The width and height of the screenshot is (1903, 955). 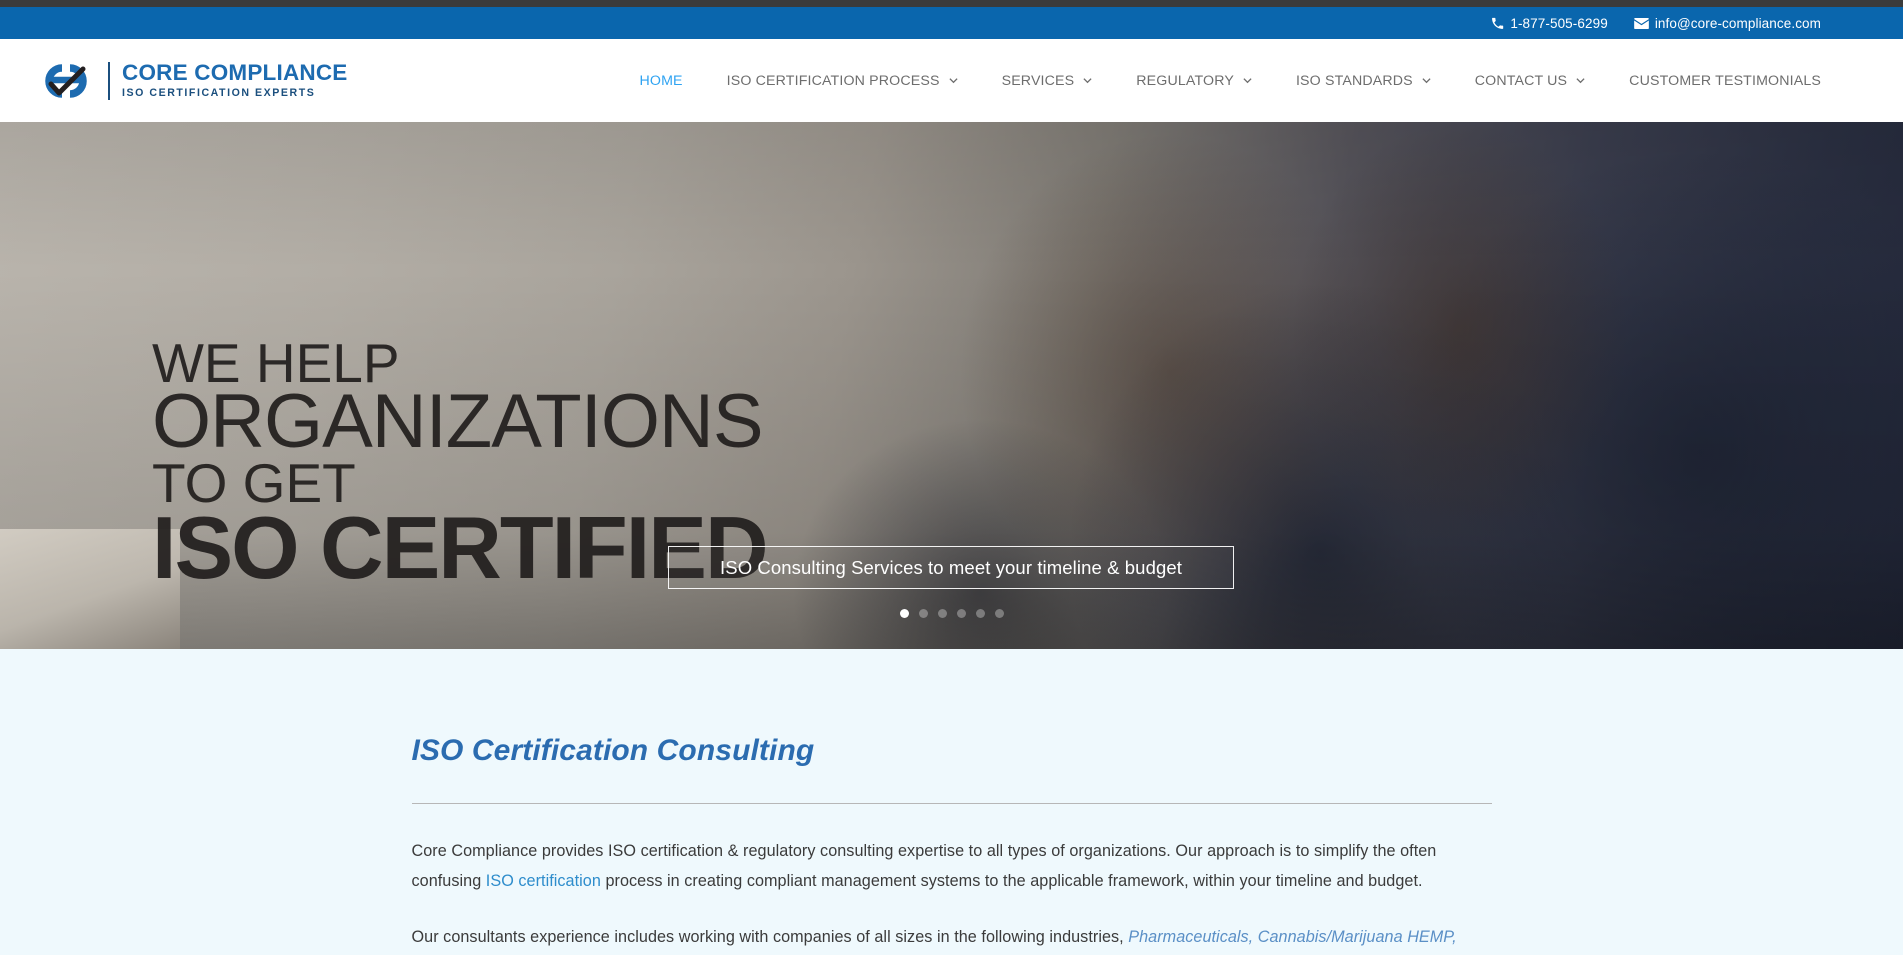 I want to click on nav-label: ISO STANDARDS, so click(x=1354, y=80).